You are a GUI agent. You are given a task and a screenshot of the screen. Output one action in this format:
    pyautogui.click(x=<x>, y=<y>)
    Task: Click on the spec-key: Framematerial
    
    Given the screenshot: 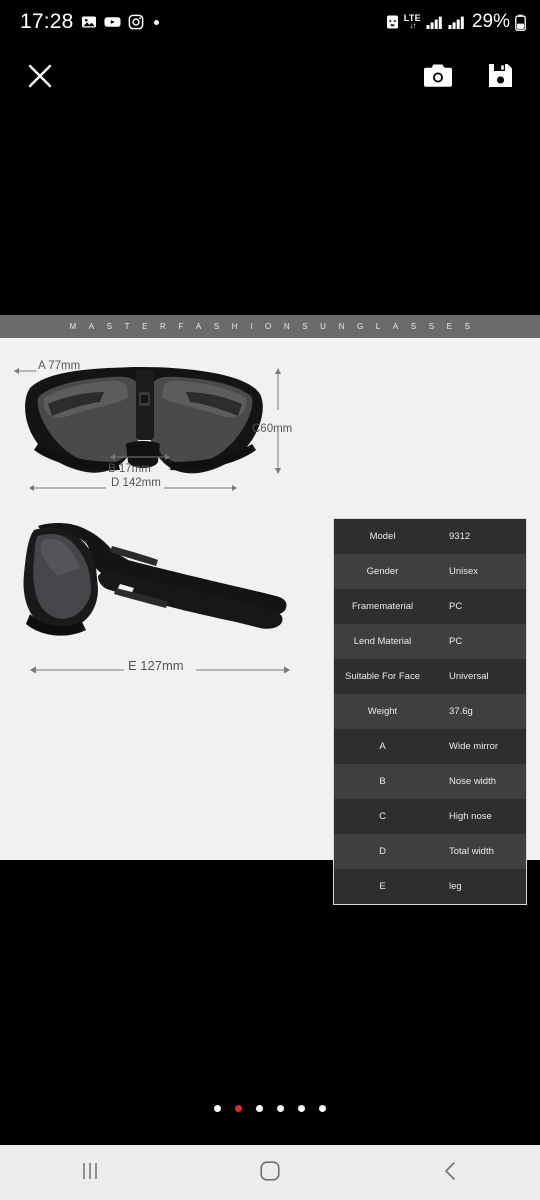 What is the action you would take?
    pyautogui.click(x=382, y=606)
    